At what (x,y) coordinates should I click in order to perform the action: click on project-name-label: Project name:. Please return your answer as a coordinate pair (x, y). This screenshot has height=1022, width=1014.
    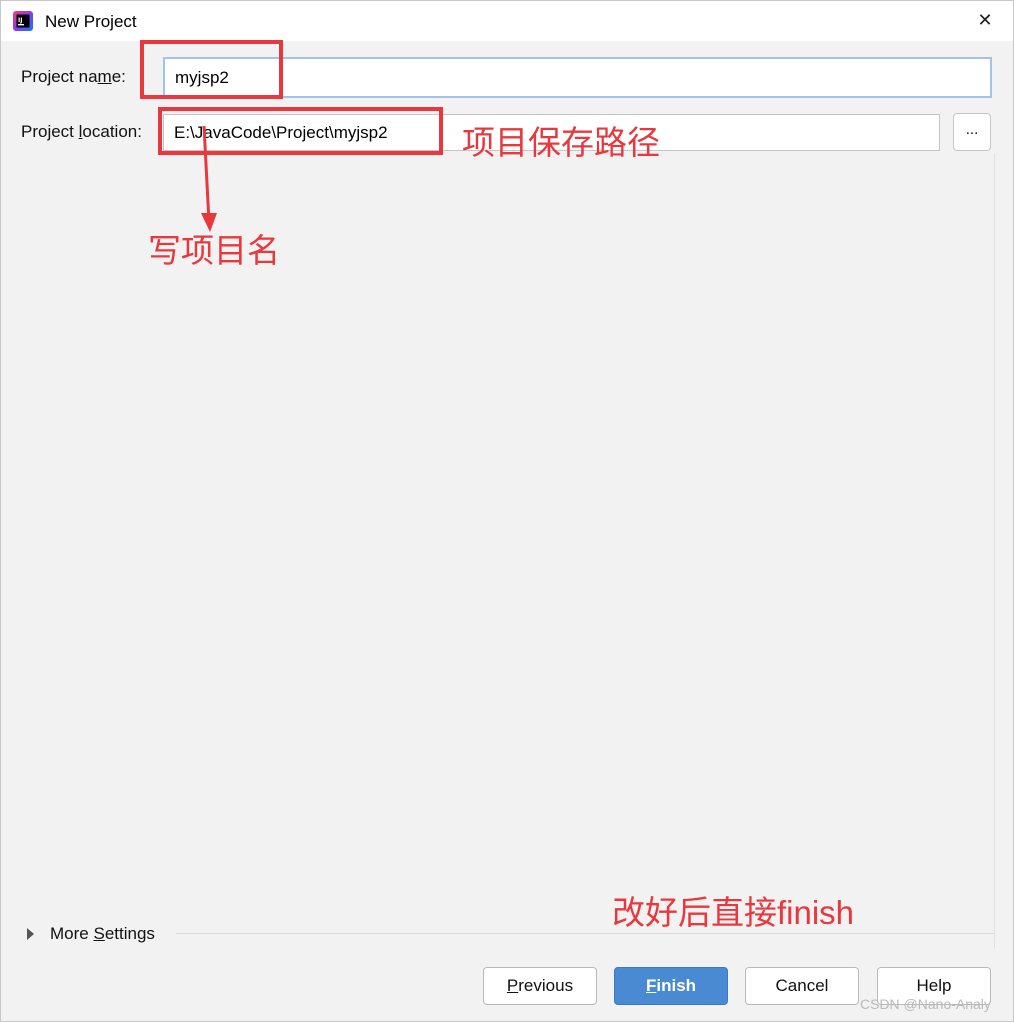
    Looking at the image, I should click on (73, 76).